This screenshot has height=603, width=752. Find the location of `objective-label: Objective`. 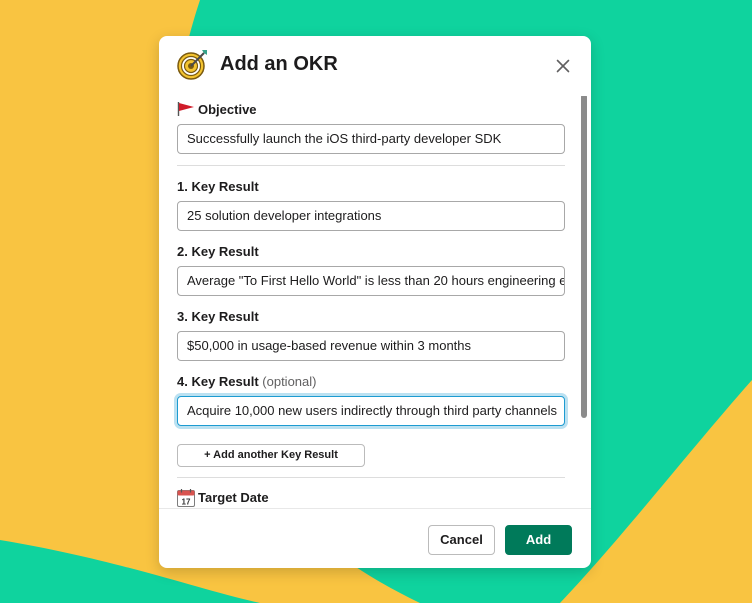

objective-label: Objective is located at coordinates (227, 109).